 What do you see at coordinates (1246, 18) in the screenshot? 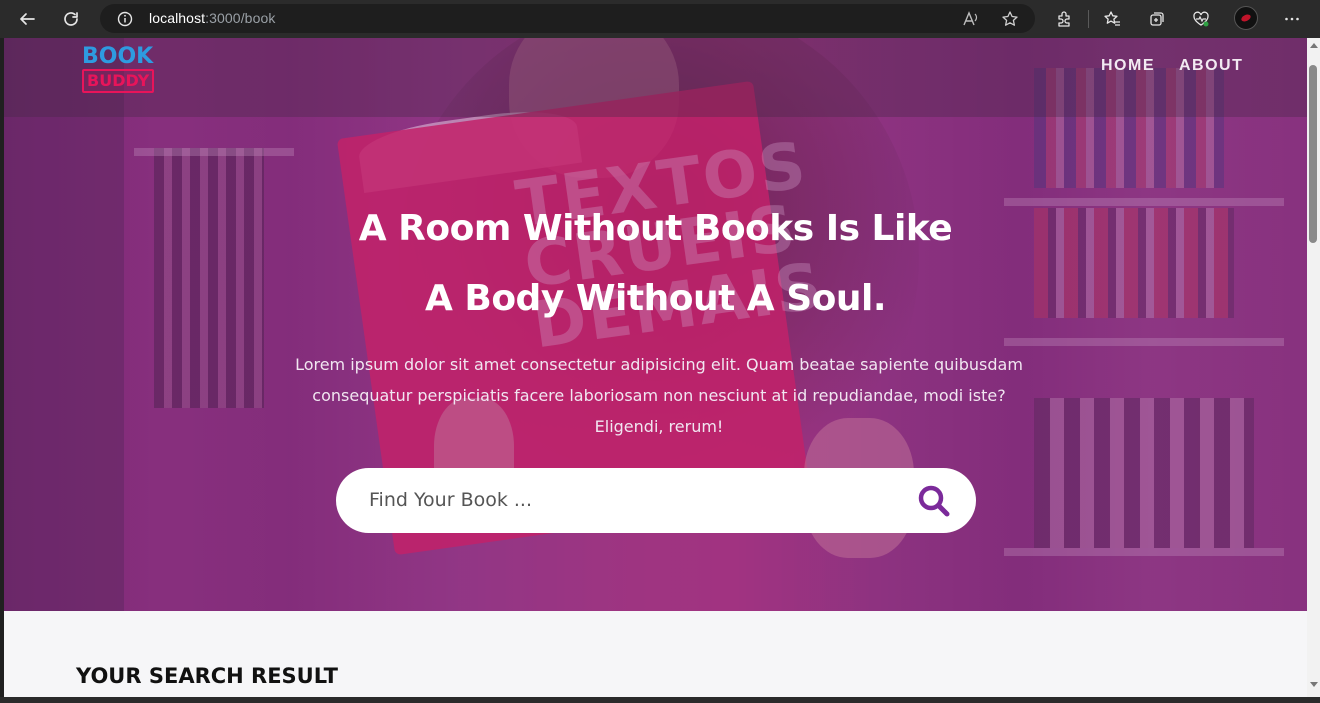
I see `profile-avatar` at bounding box center [1246, 18].